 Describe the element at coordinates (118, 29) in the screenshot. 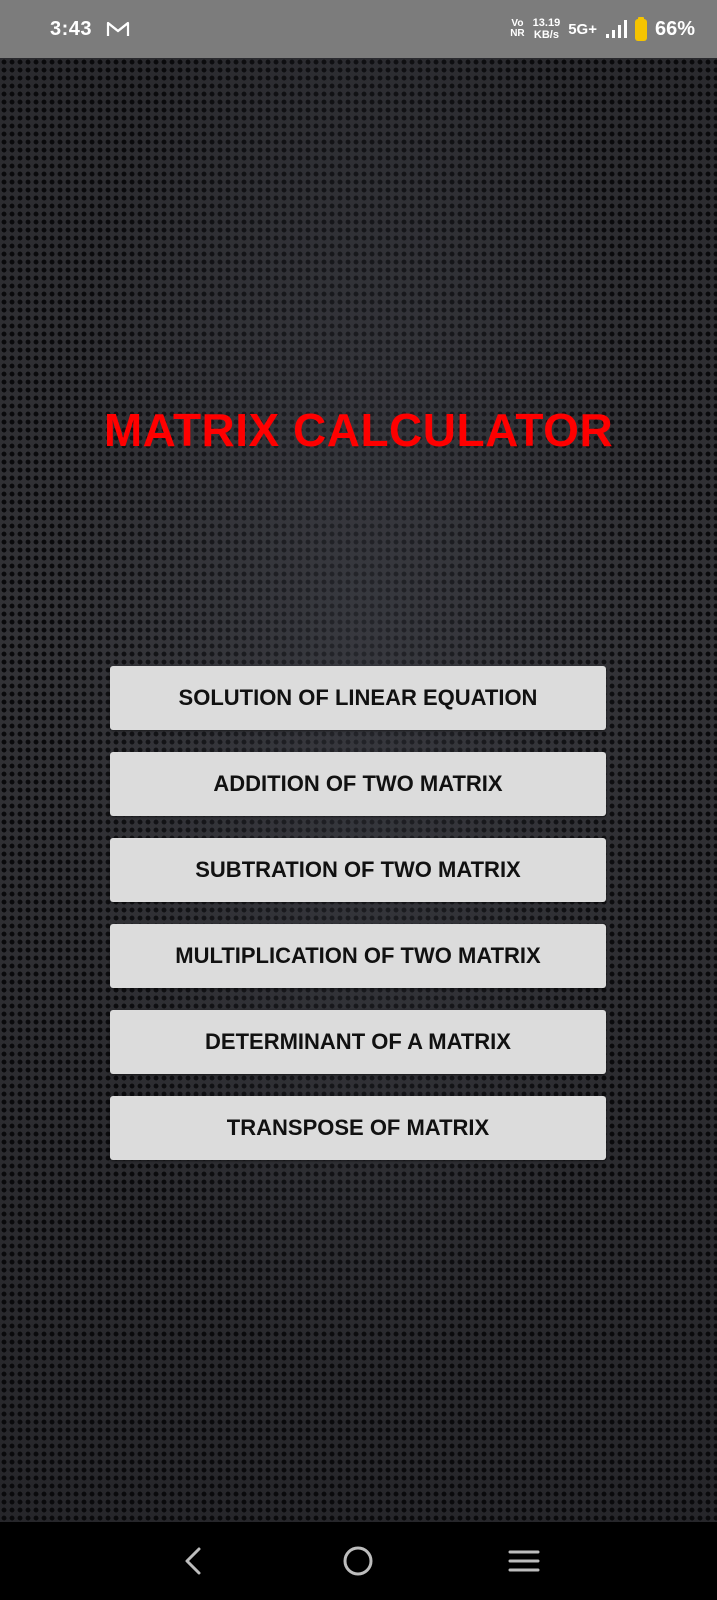

I see `gmail-icon` at that location.